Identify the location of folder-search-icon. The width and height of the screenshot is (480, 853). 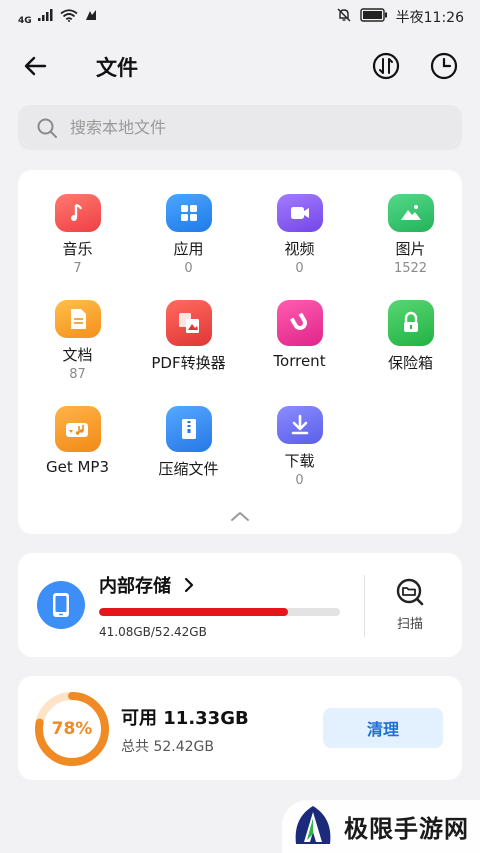
(410, 592).